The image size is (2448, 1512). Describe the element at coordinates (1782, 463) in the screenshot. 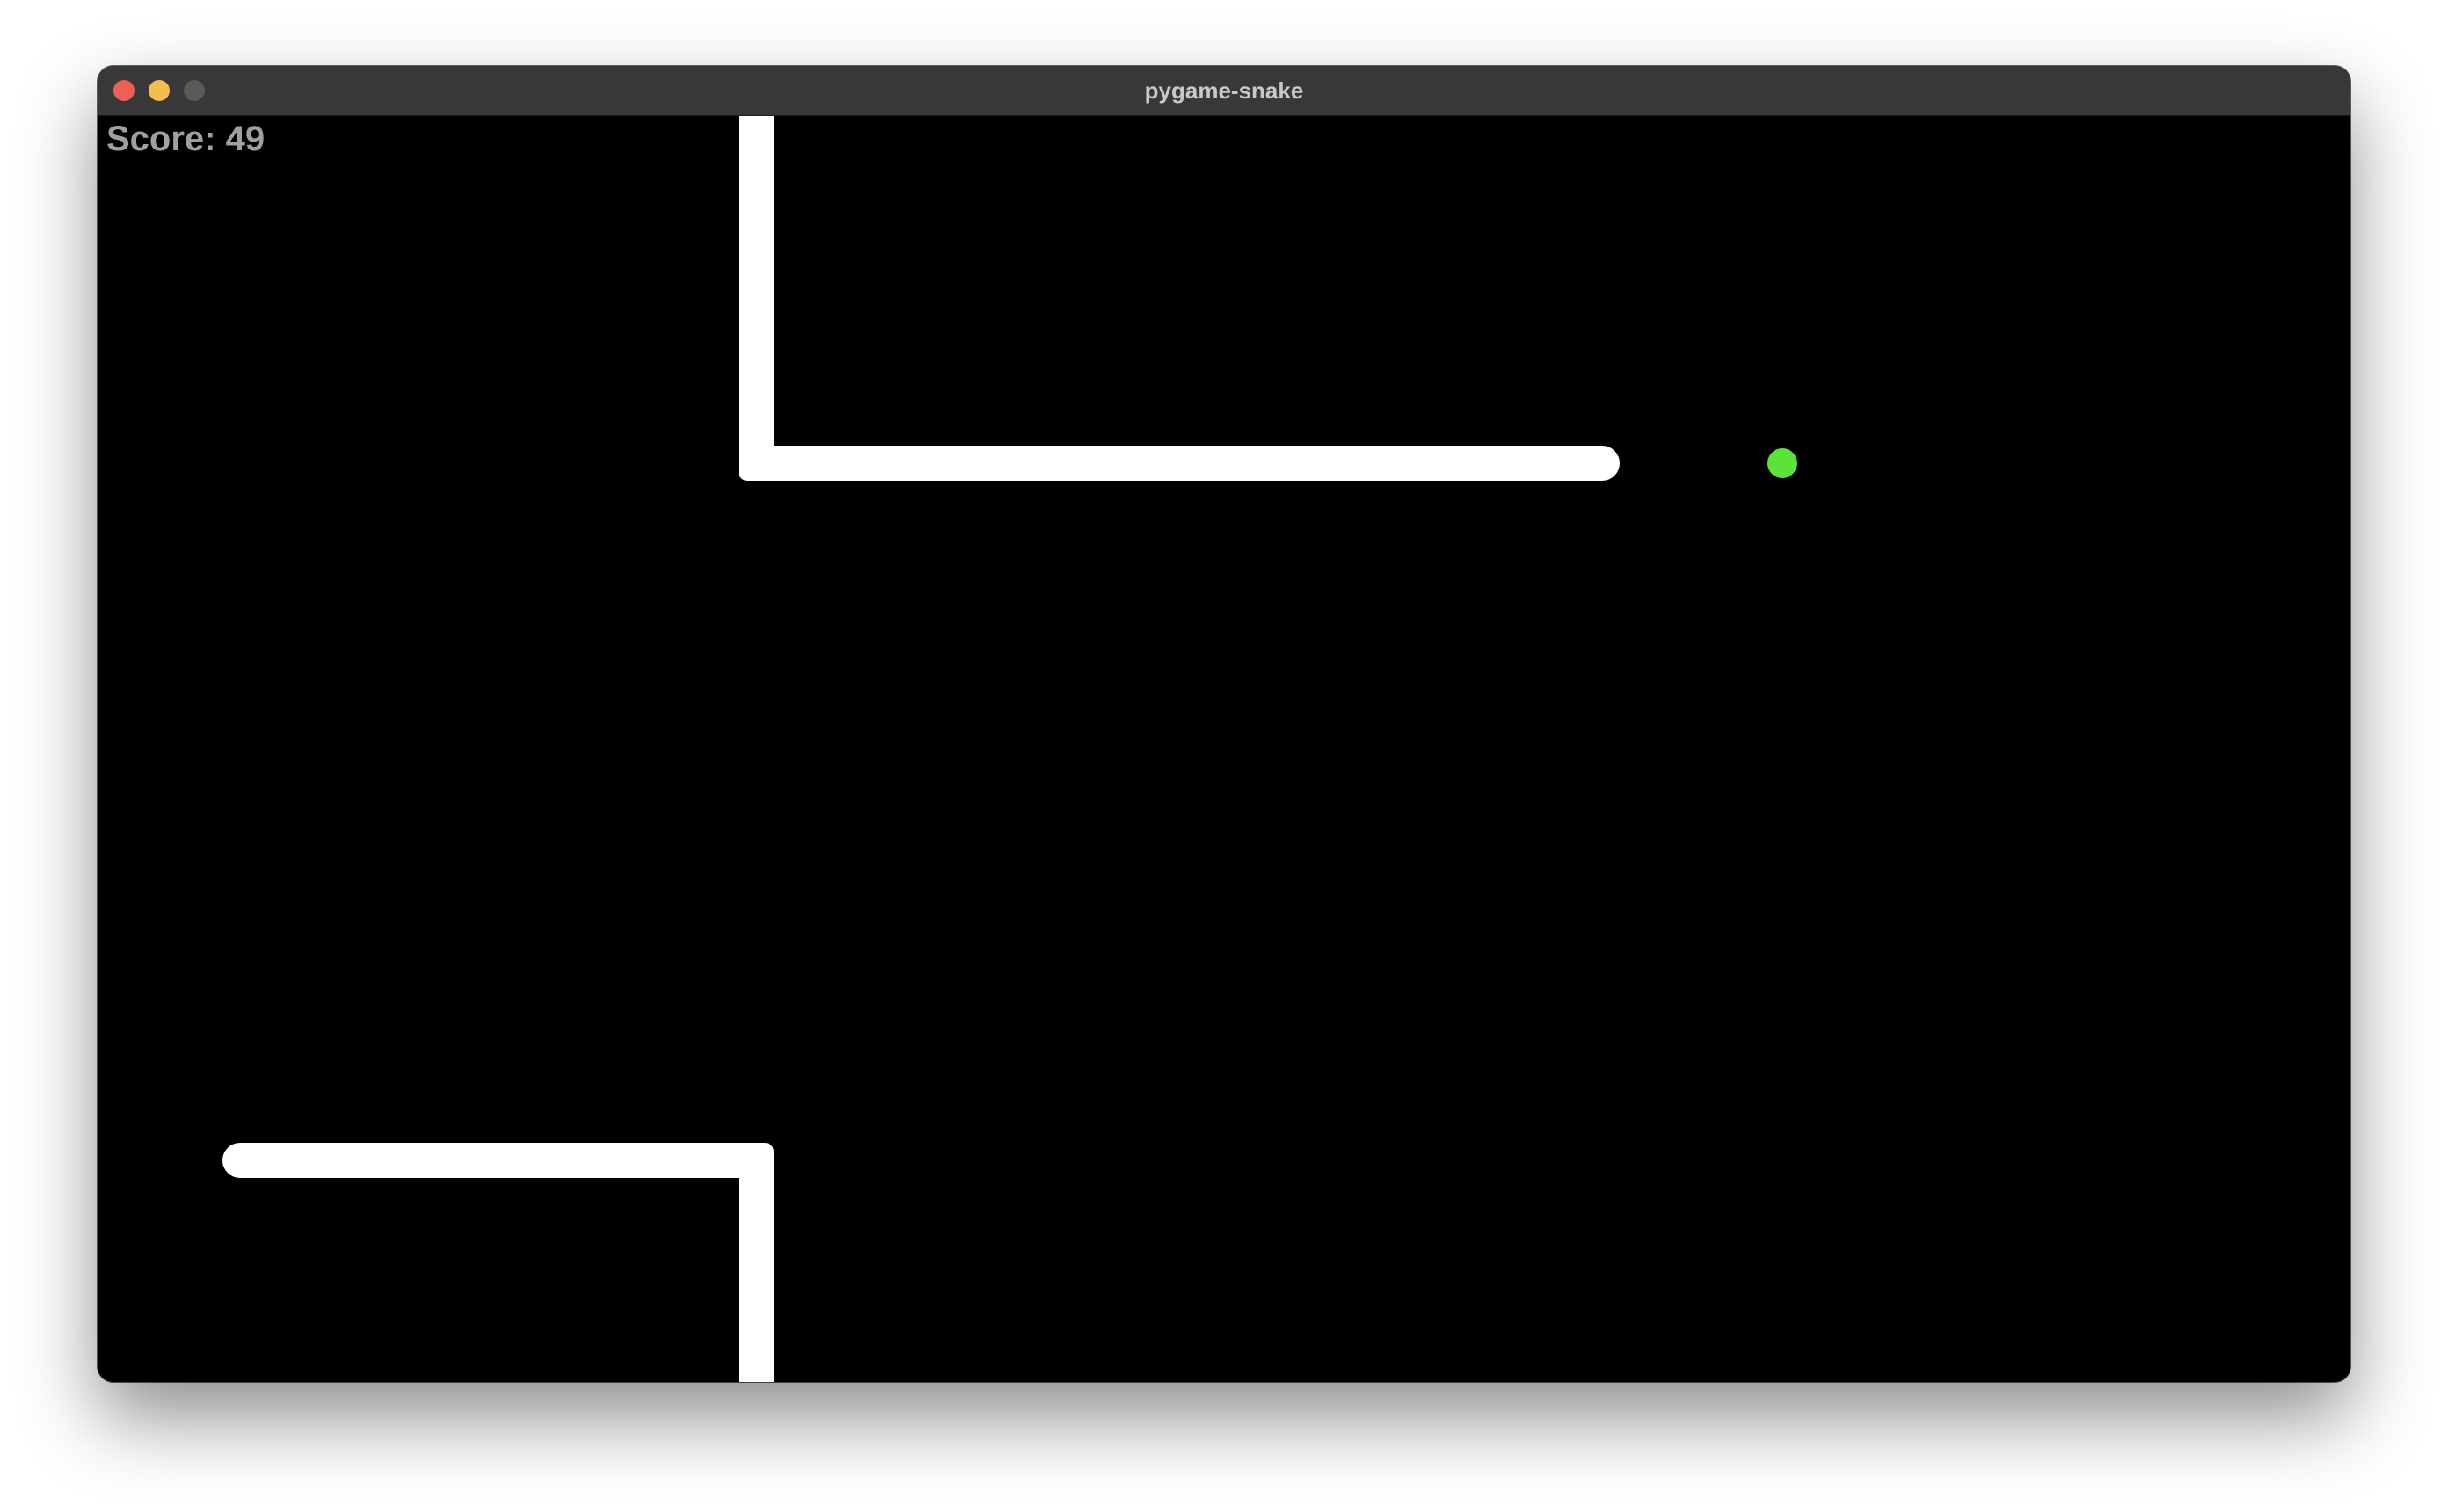

I see `food-pellet` at that location.